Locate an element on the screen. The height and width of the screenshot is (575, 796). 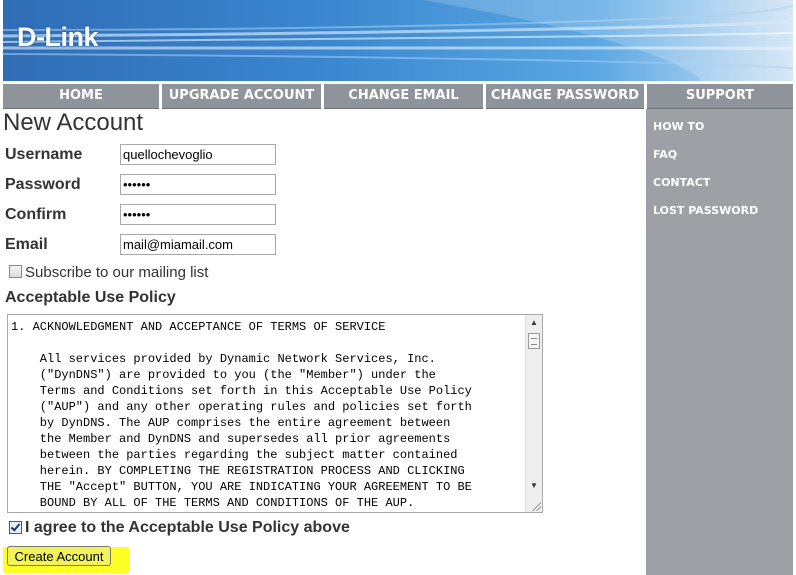
nav-change-email: CHANGE EMAIL is located at coordinates (403, 96).